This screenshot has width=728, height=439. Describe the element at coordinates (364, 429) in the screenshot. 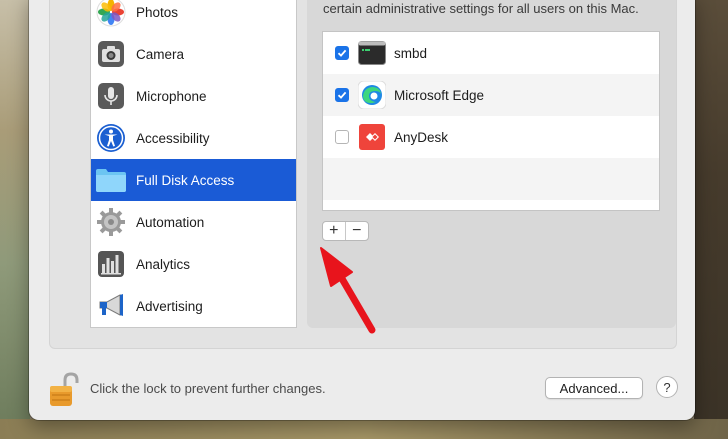

I see `desktop-background-bottom` at that location.